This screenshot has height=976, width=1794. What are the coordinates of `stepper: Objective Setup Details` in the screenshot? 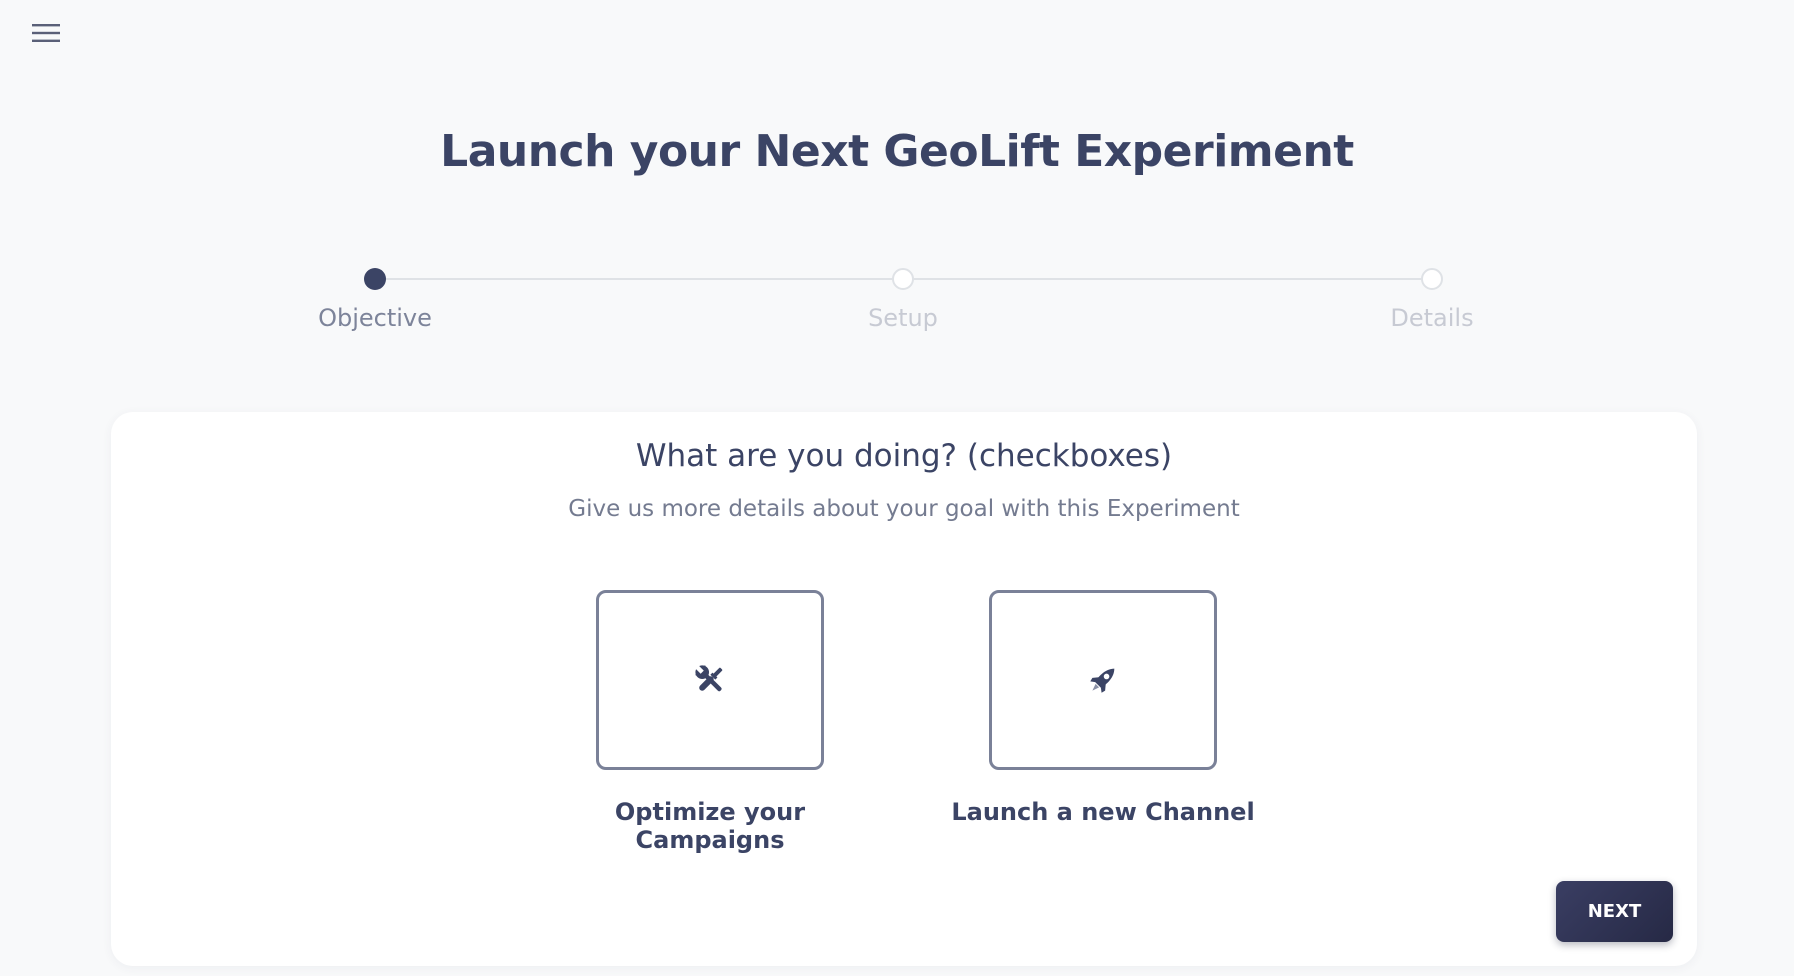 It's located at (897, 300).